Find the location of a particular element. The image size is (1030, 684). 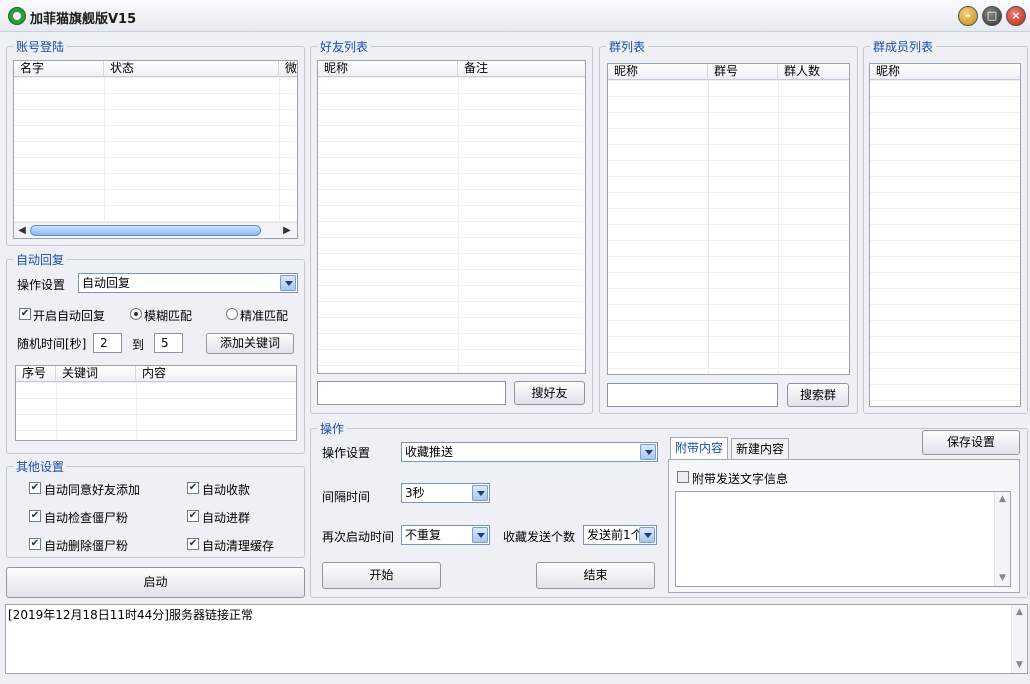

interval-select: 3秒 is located at coordinates (445, 493).